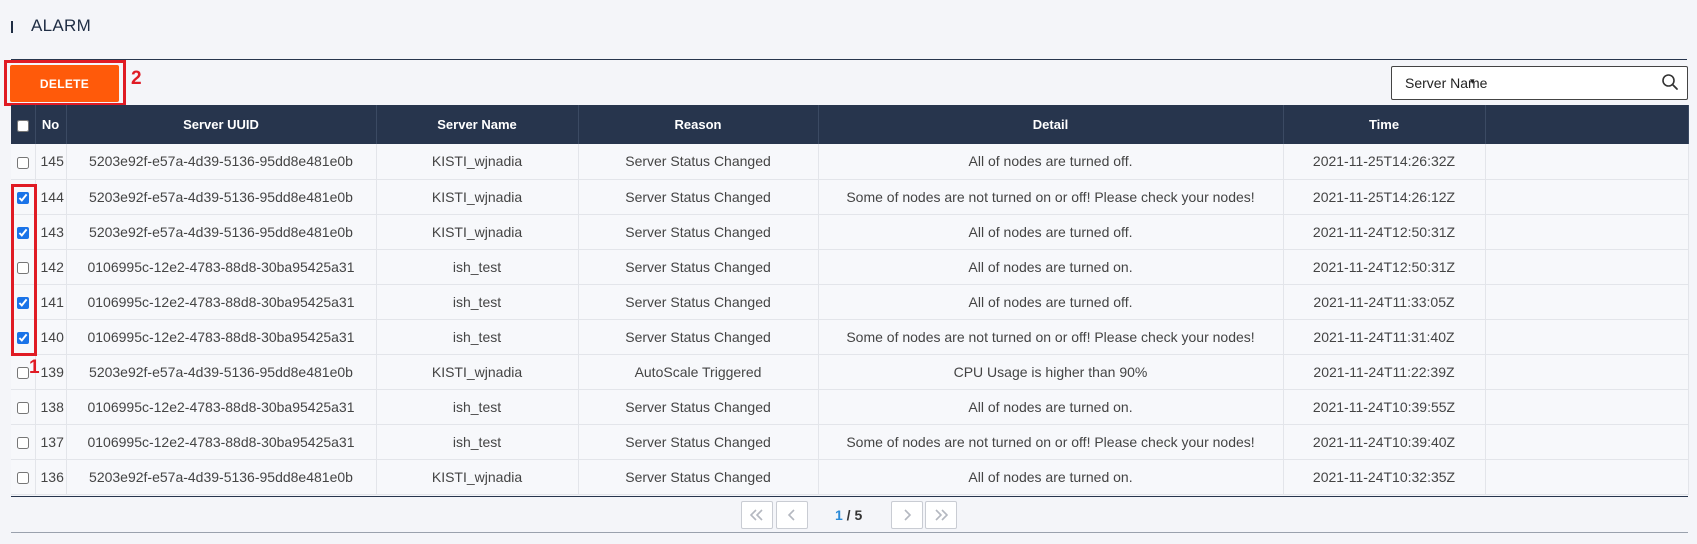  I want to click on pagination: 1 / 5, so click(848, 515).